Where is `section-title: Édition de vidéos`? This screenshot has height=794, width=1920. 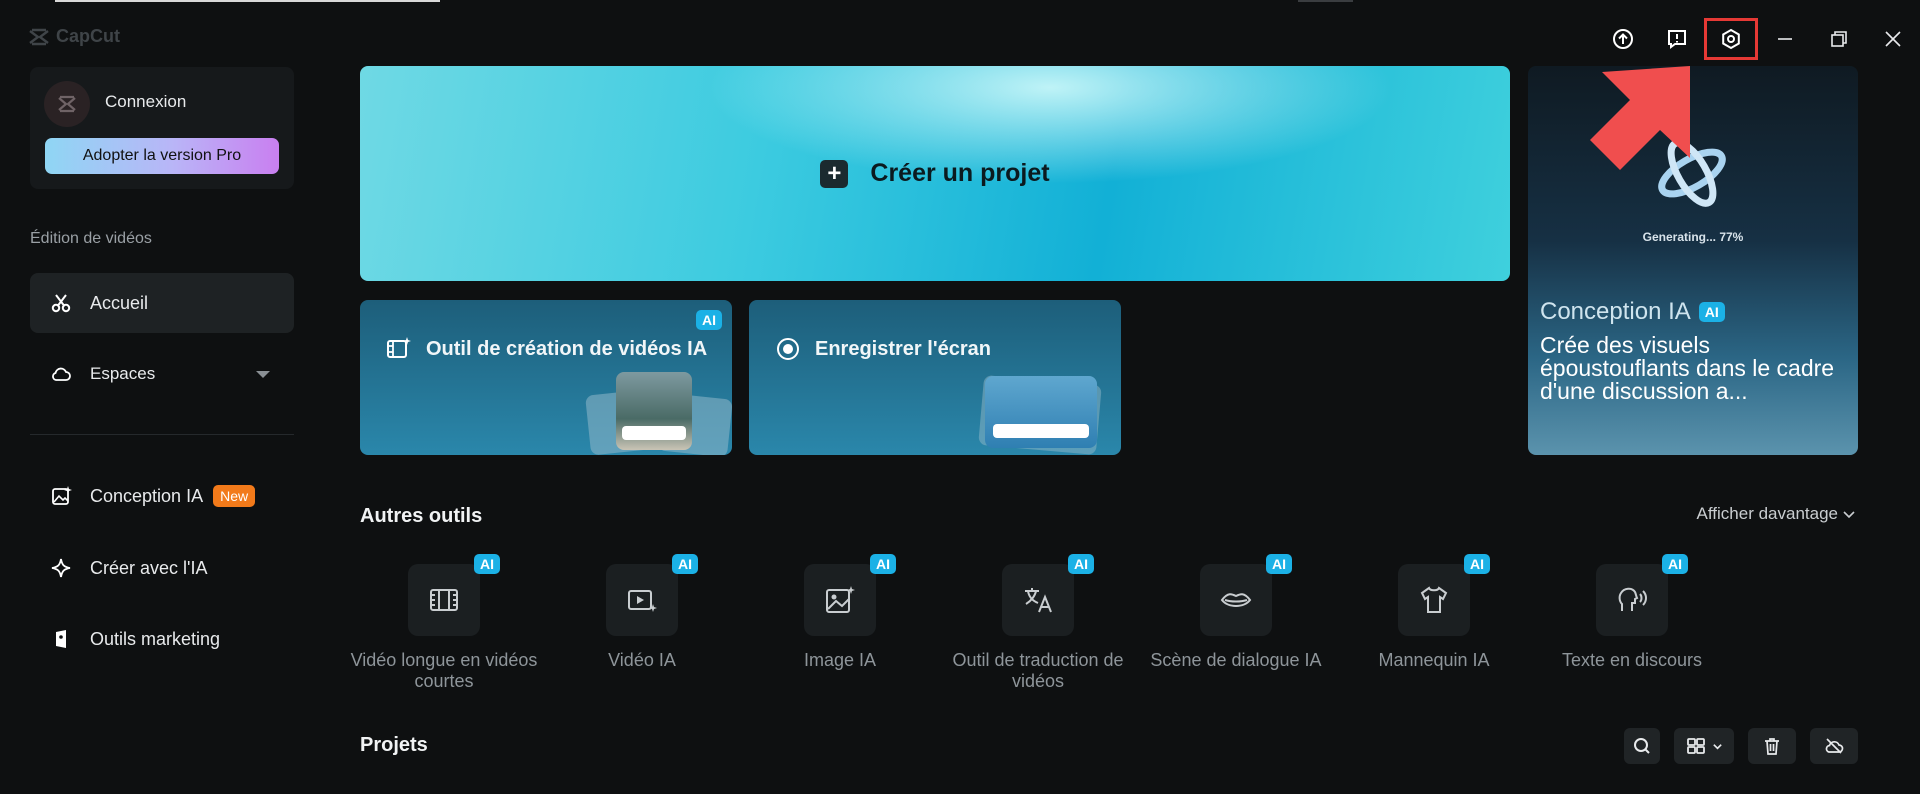
section-title: Édition de vidéos is located at coordinates (91, 238).